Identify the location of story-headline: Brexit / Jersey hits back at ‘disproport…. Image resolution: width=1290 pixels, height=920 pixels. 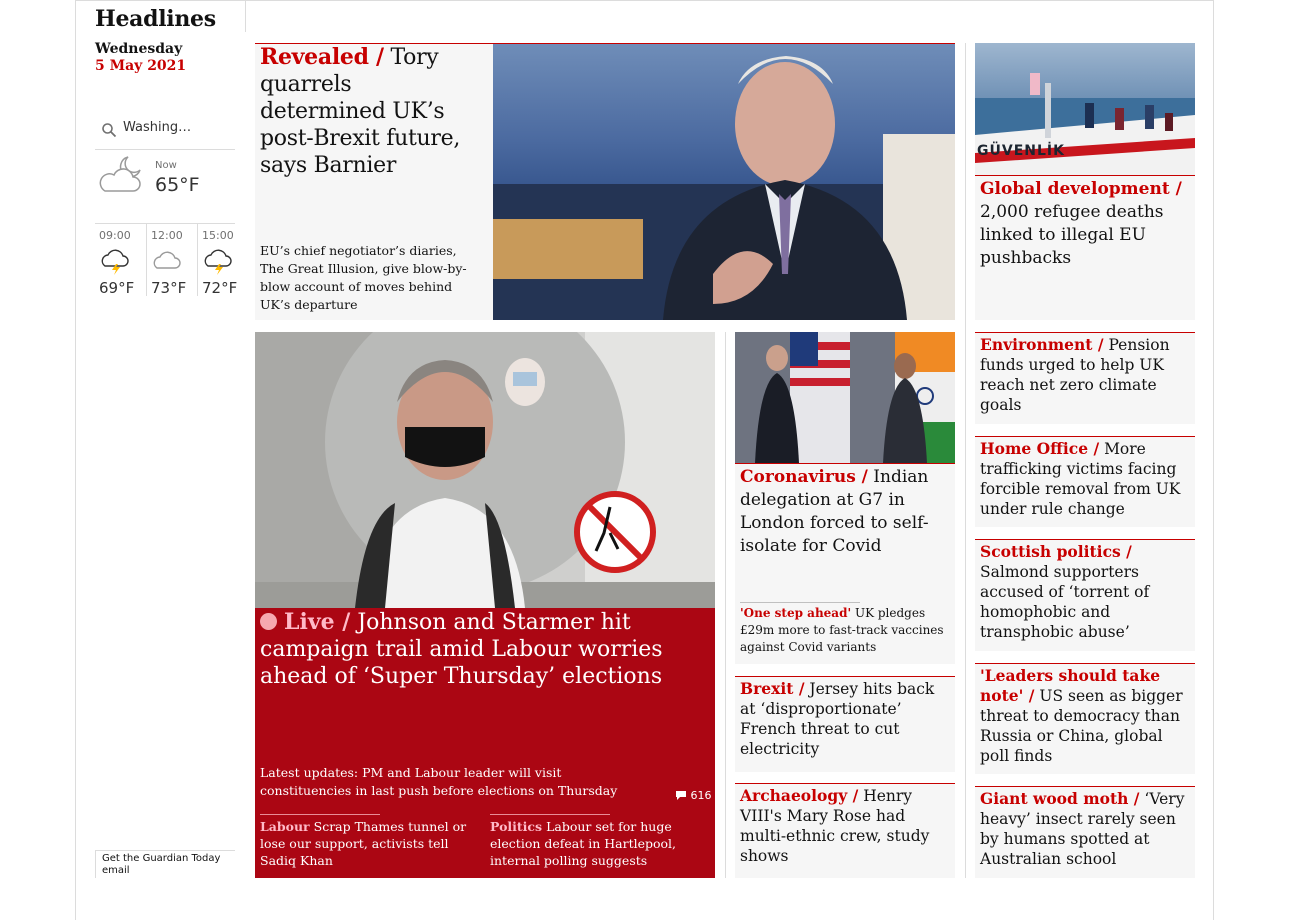
(846, 719).